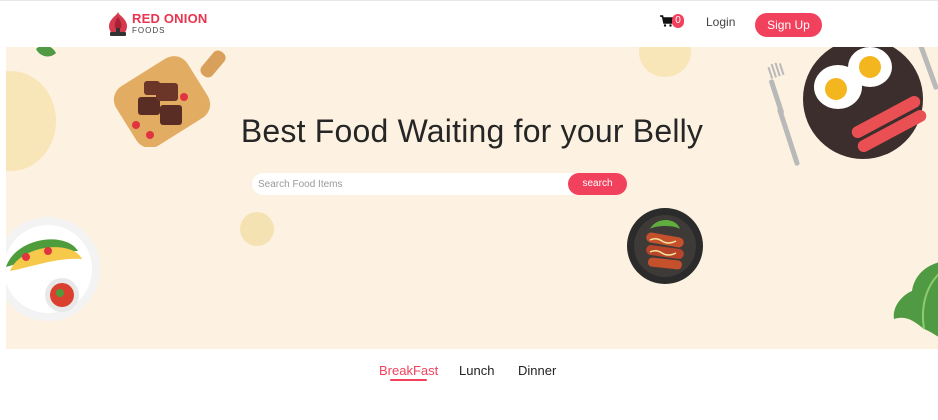 Image resolution: width=938 pixels, height=420 pixels. Describe the element at coordinates (53, 269) in the screenshot. I see `taco-plate-icon` at that location.